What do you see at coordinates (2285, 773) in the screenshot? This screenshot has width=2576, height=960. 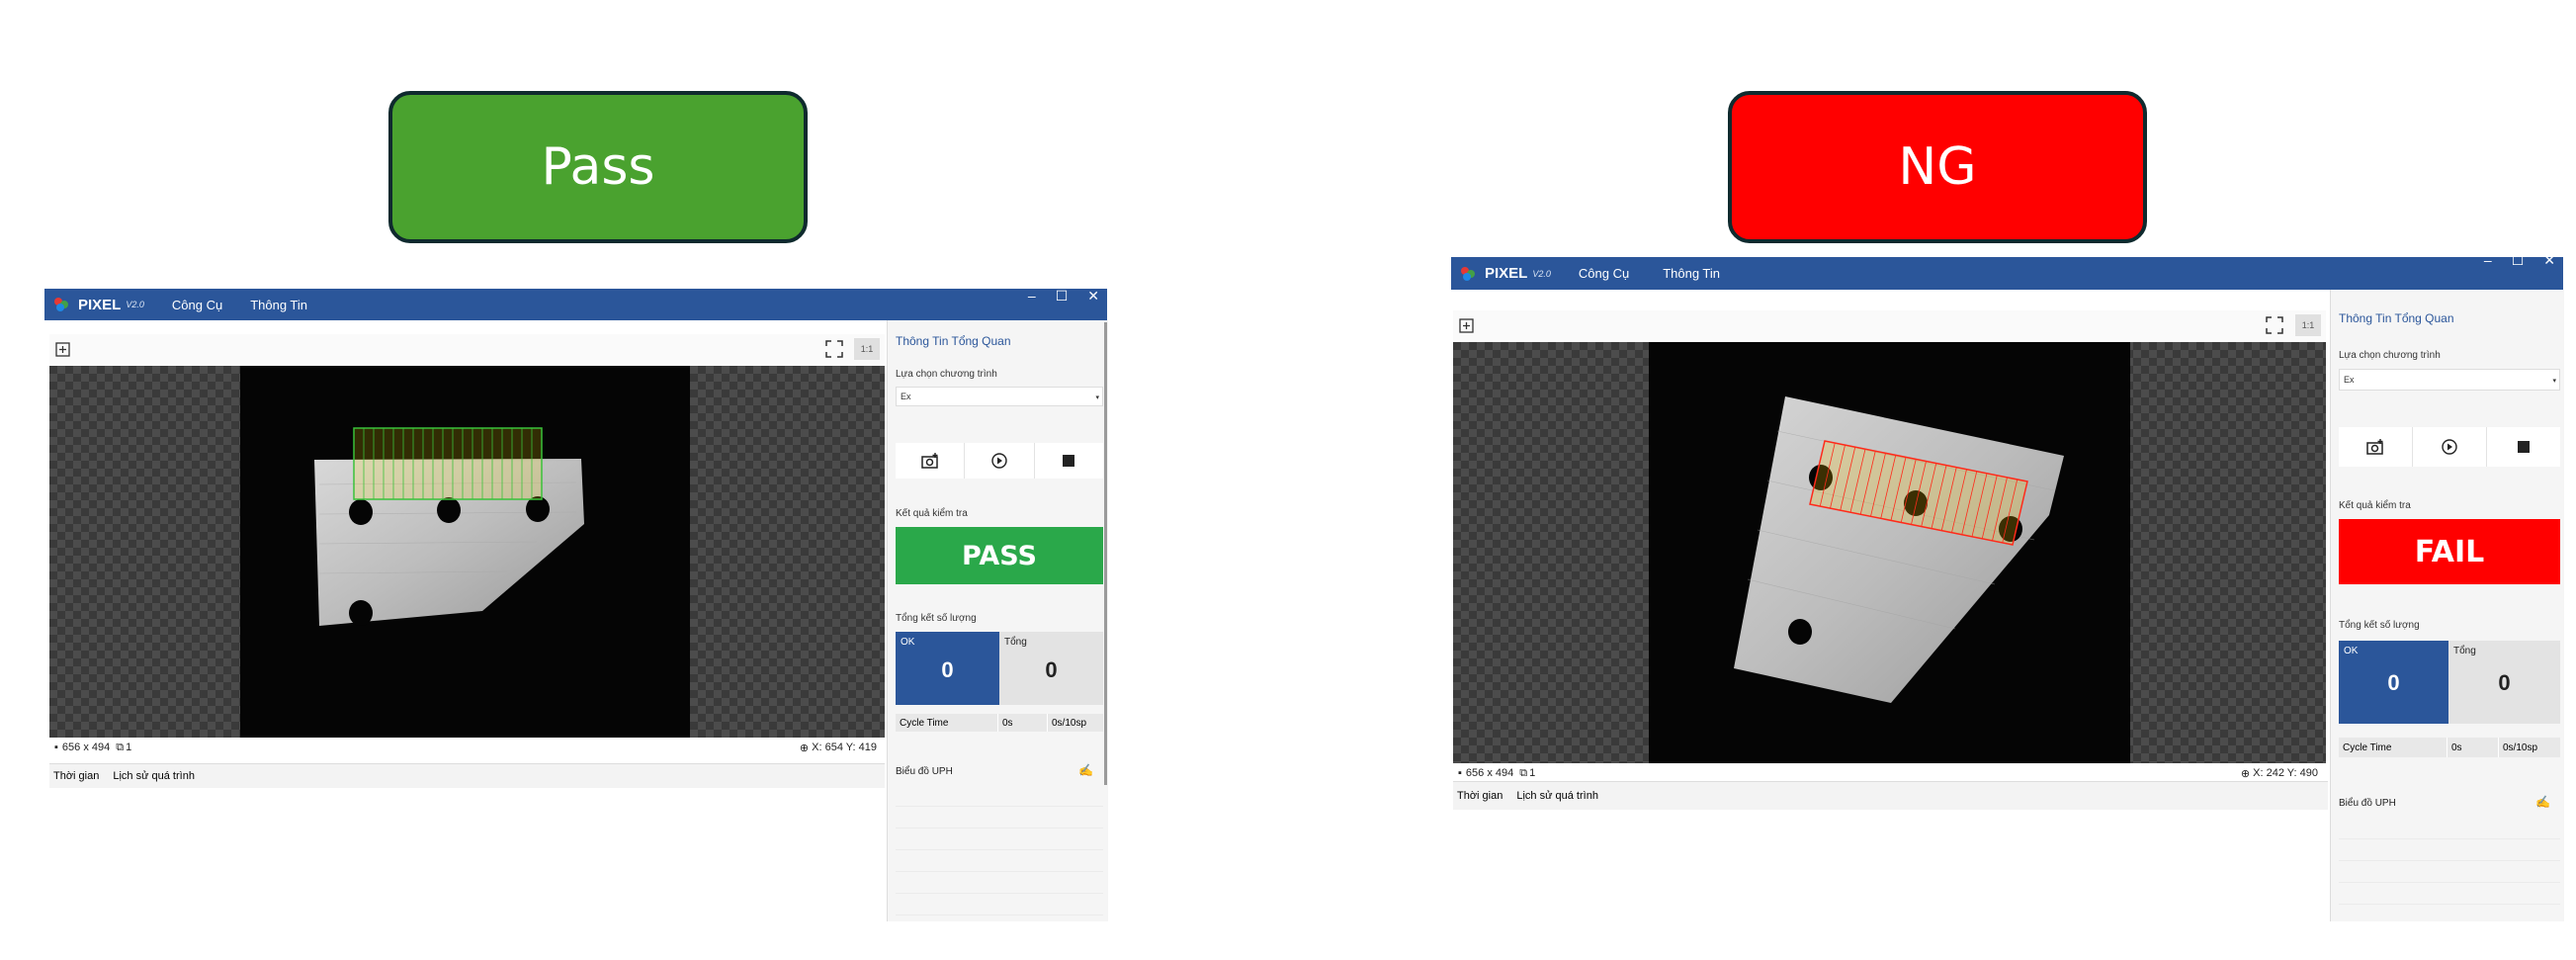 I see `cursor-coords: X: 242 Y: 490` at bounding box center [2285, 773].